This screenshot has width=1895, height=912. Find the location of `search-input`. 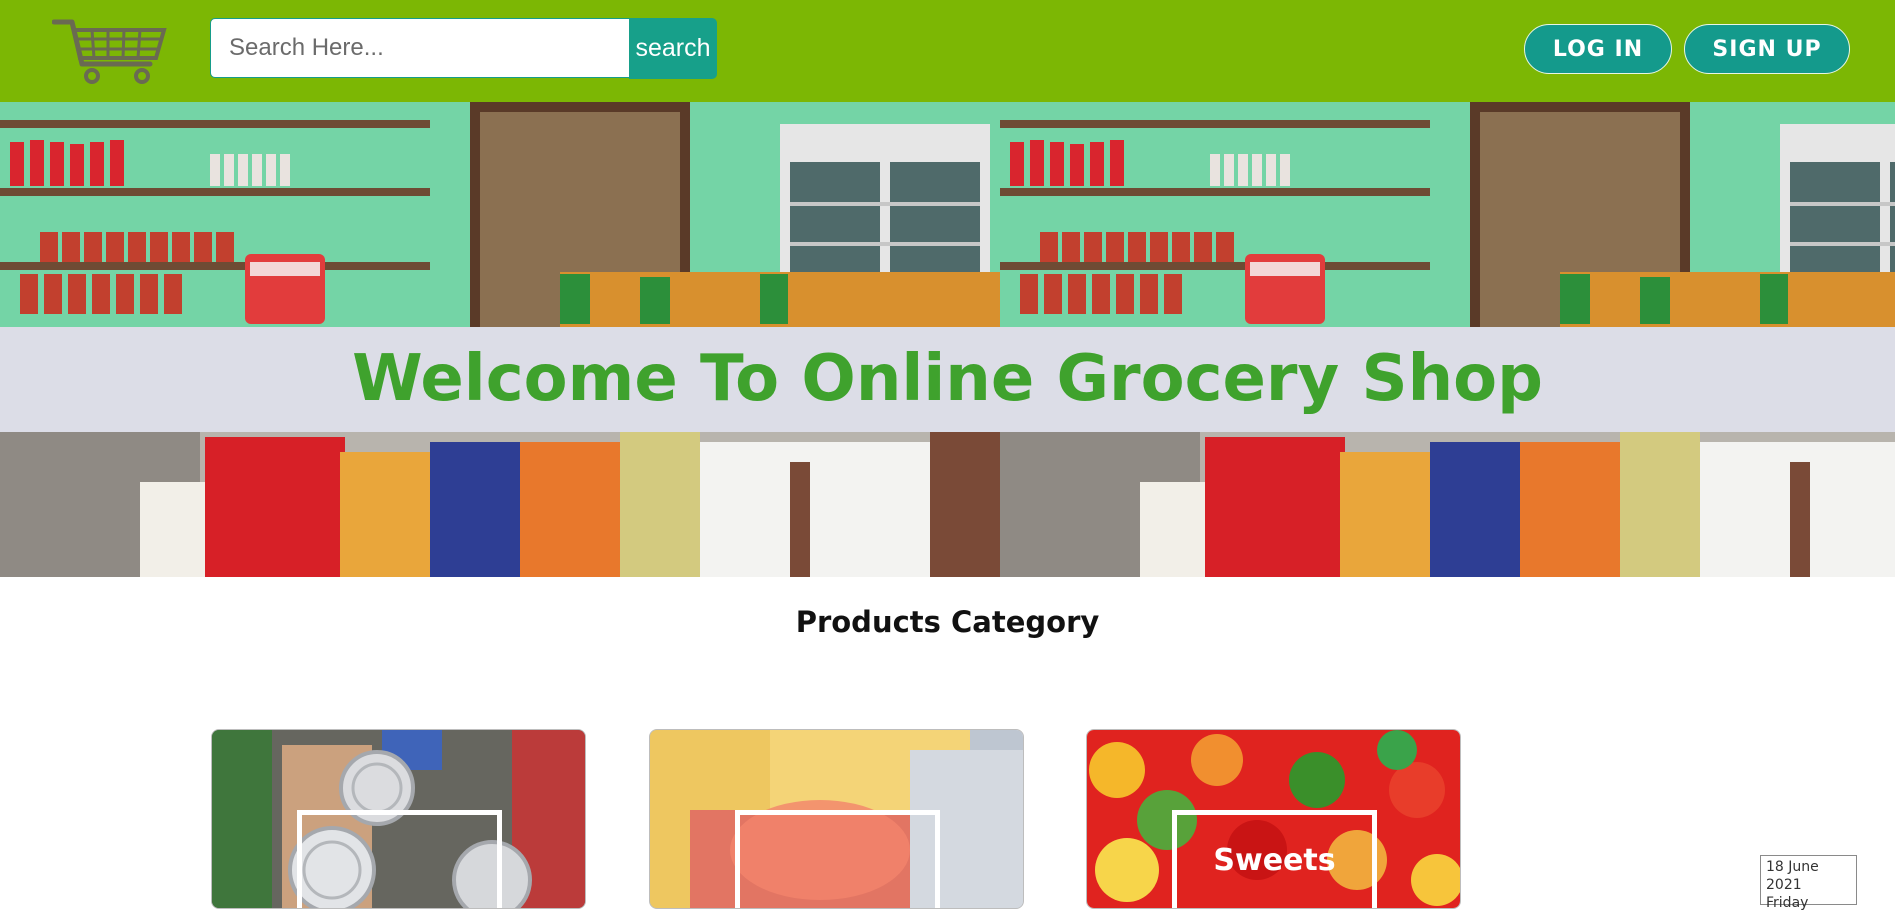

search-input is located at coordinates (420, 48).